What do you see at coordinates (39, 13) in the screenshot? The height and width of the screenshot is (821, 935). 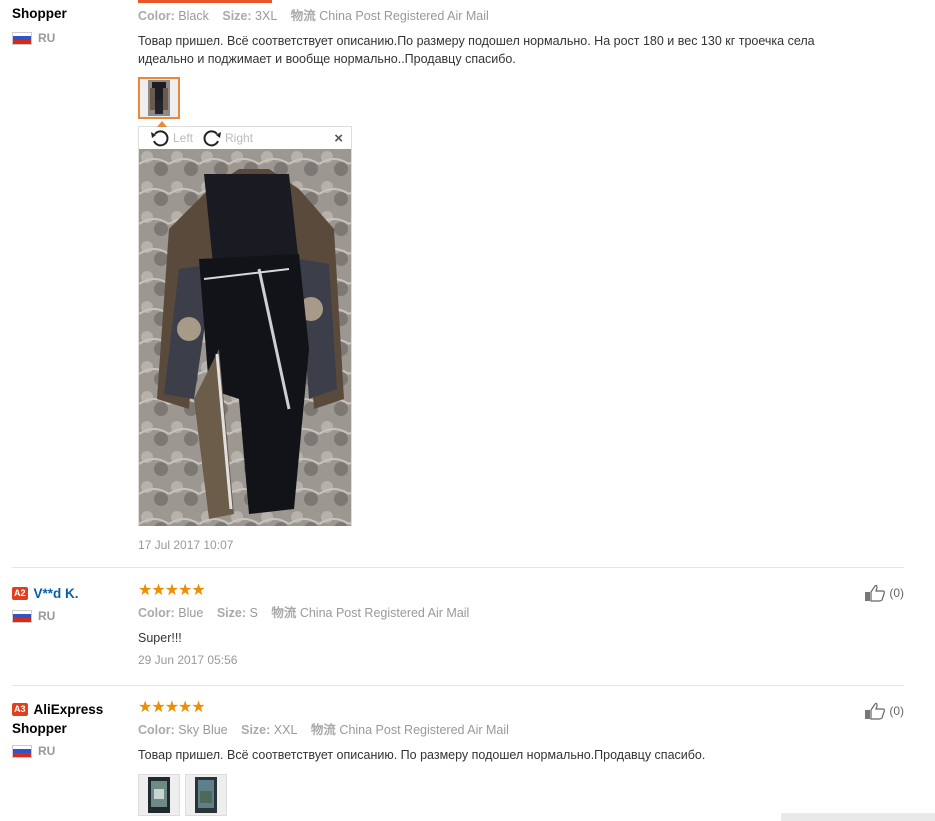 I see `author-name: Shopper` at bounding box center [39, 13].